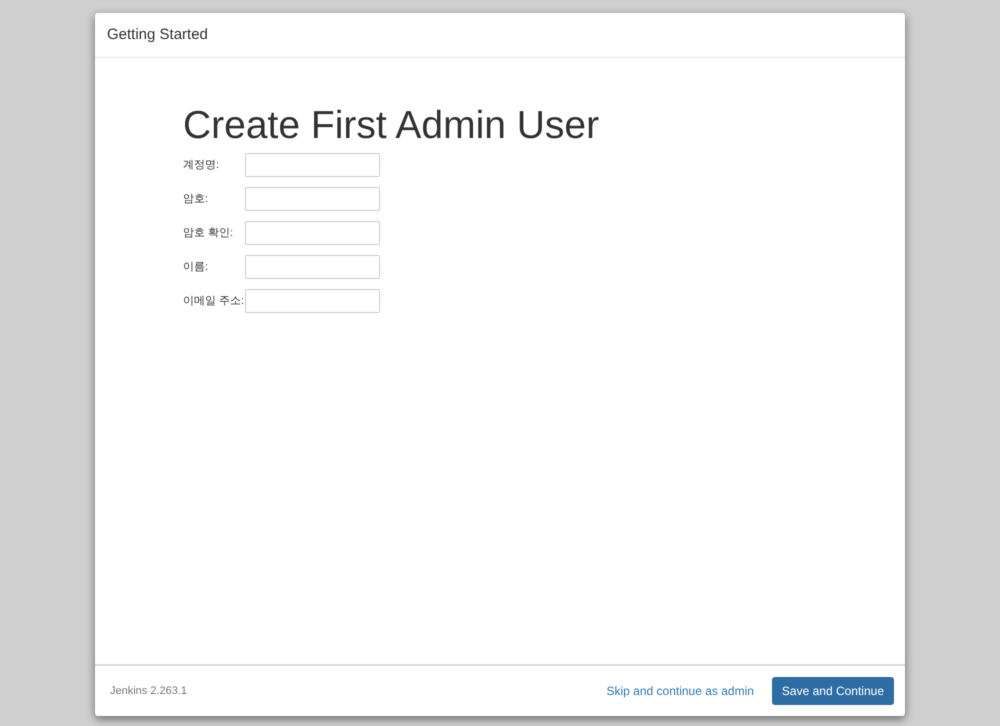  What do you see at coordinates (680, 691) in the screenshot?
I see `skip-link: Skip and continue as admin` at bounding box center [680, 691].